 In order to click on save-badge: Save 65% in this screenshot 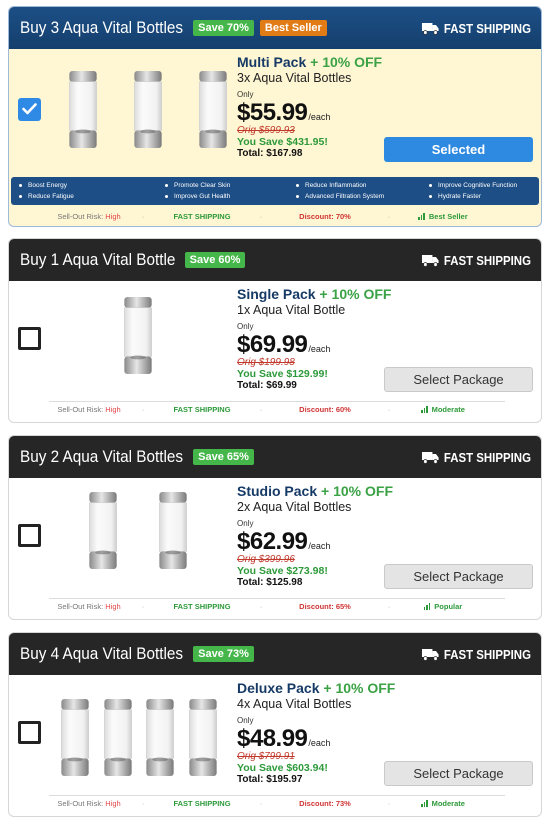, I will do `click(223, 457)`.